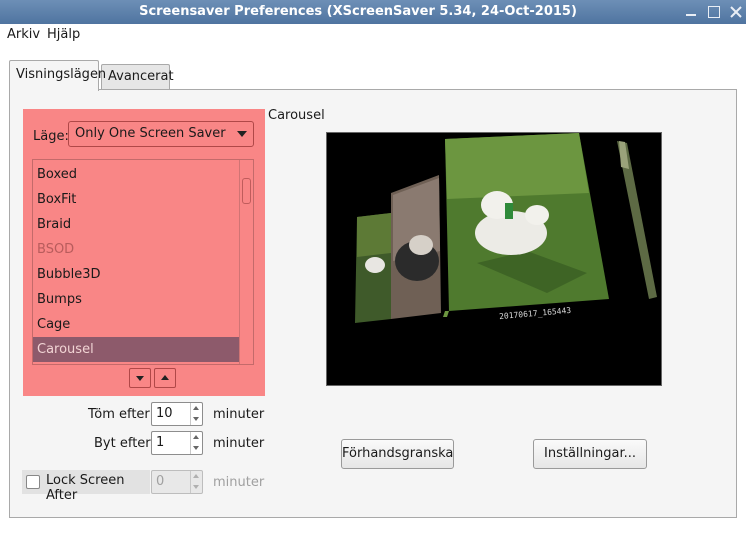 The height and width of the screenshot is (533, 746). I want to click on lock-screen-toggle: Lock Screen After, so click(86, 486).